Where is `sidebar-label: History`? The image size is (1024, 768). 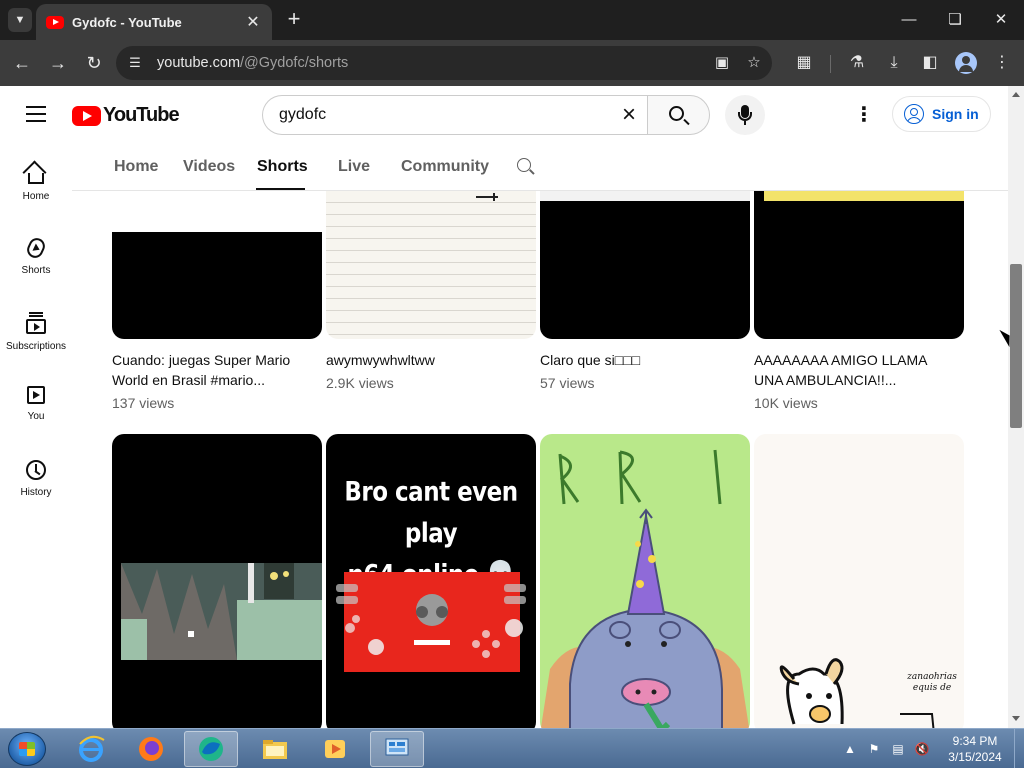 sidebar-label: History is located at coordinates (36, 492).